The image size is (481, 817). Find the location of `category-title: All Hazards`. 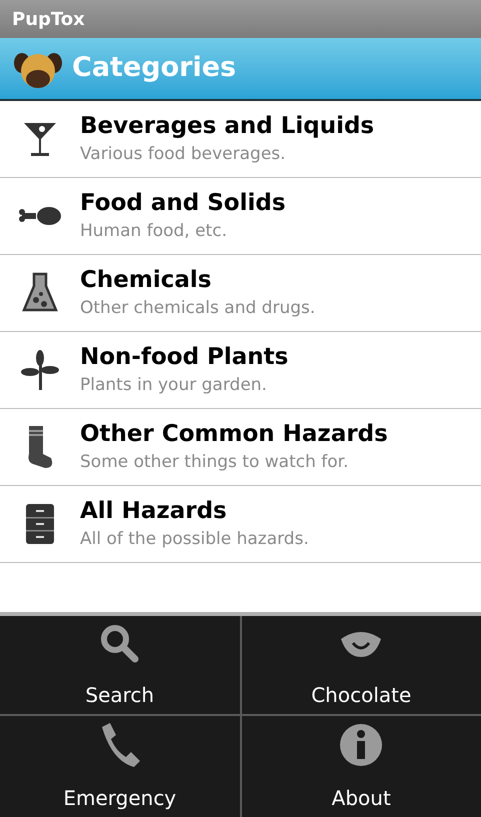

category-title: All Hazards is located at coordinates (154, 511).